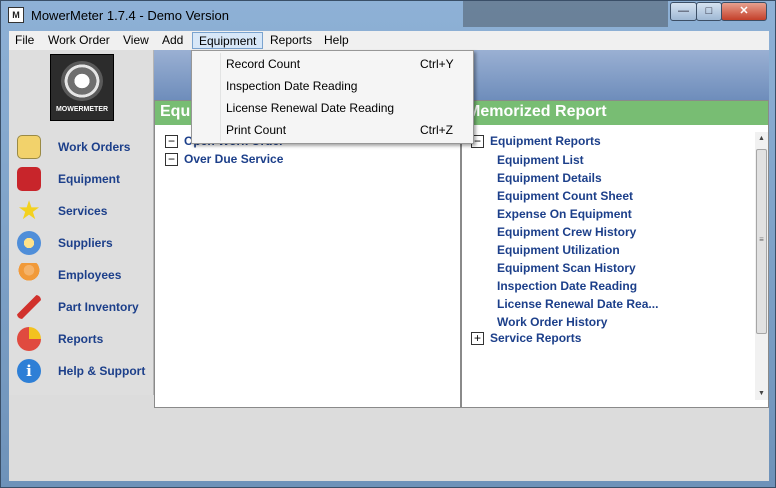  I want to click on pie-chart-icon, so click(29, 339).